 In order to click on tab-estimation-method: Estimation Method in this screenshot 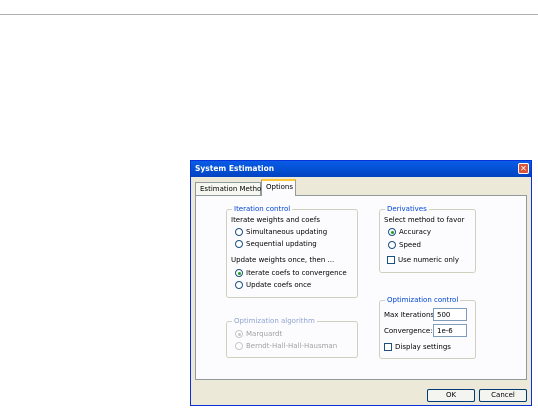, I will do `click(230, 188)`.